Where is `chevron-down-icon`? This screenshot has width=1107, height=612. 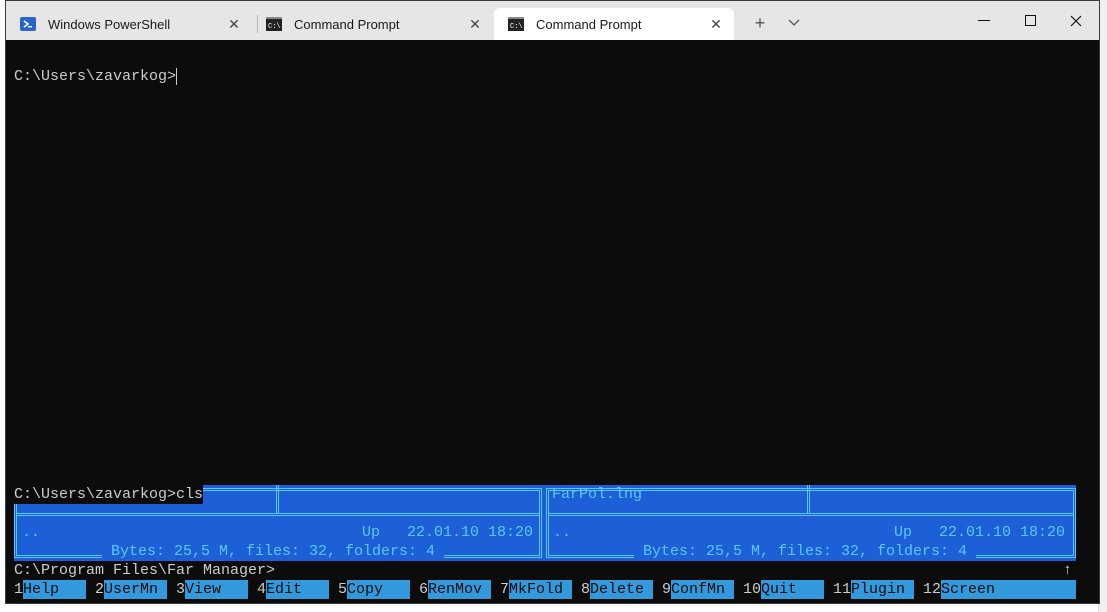
chevron-down-icon is located at coordinates (794, 22).